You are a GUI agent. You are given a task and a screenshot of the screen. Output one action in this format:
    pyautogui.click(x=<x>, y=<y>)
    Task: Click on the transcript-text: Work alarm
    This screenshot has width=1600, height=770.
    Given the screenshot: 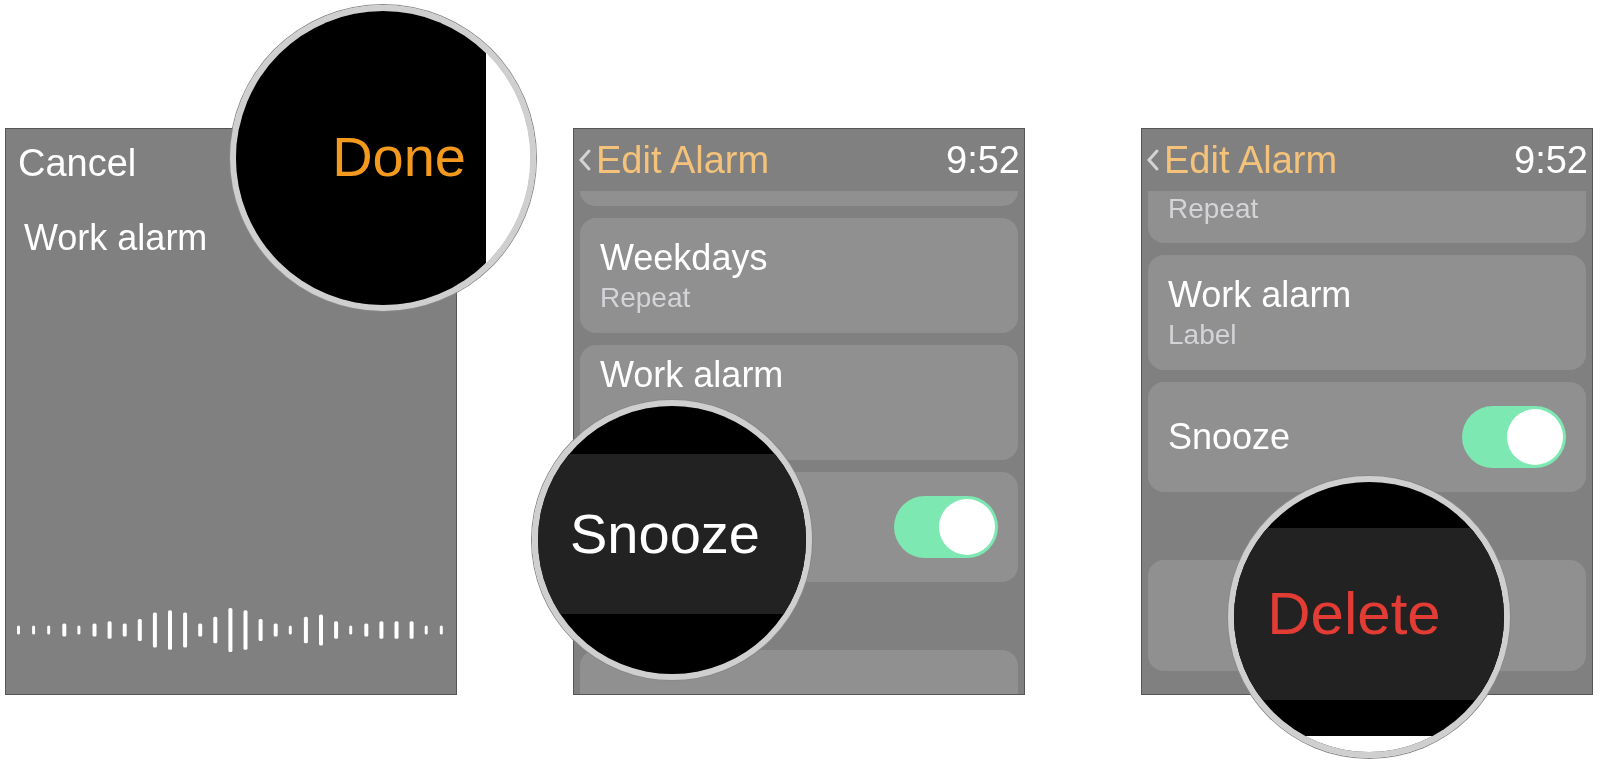 What is the action you would take?
    pyautogui.click(x=116, y=237)
    